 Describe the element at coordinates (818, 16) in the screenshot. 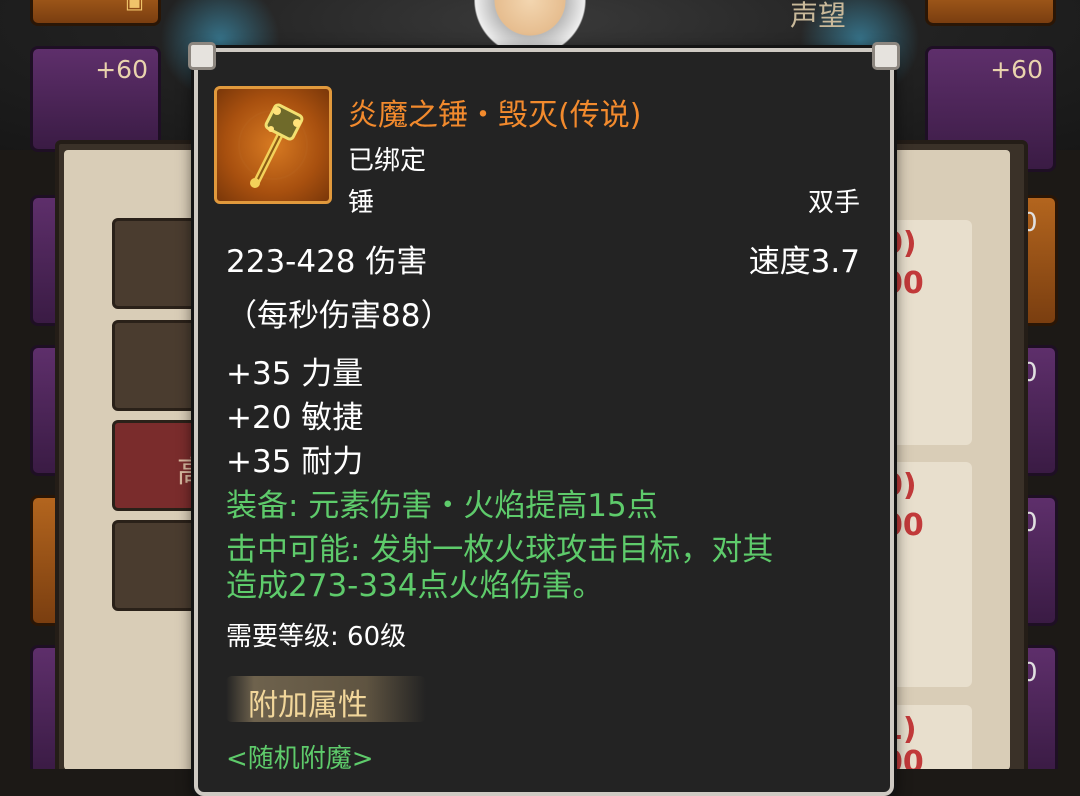

I see `reputation-label: 声望` at that location.